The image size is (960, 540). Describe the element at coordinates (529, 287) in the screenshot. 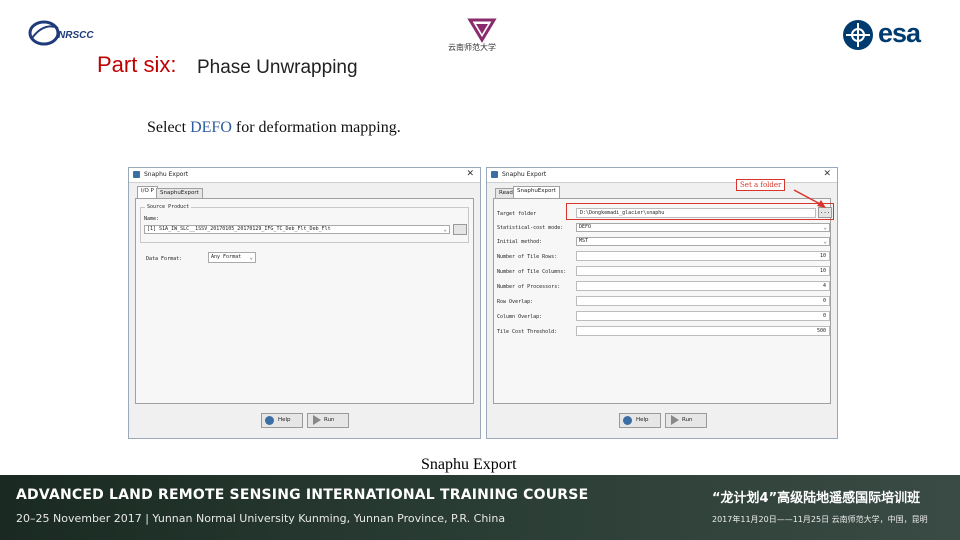

I see `processors-label: Number of Processors:` at that location.